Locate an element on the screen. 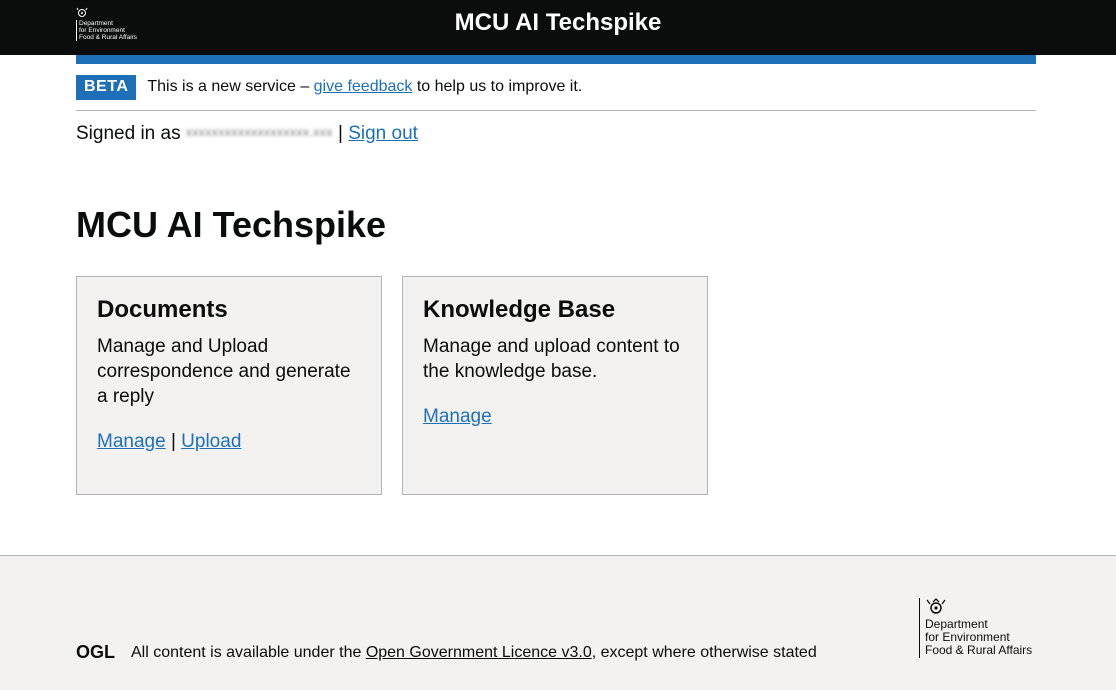 Image resolution: width=1116 pixels, height=690 pixels. signed-in-label: Signed in as is located at coordinates (128, 133).